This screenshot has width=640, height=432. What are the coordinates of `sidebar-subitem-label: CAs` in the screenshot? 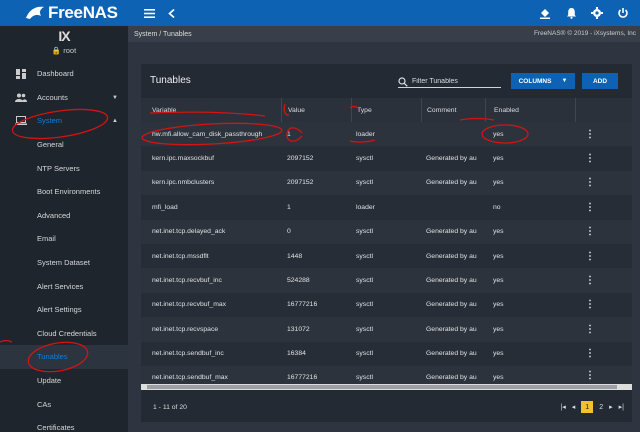 It's located at (44, 404).